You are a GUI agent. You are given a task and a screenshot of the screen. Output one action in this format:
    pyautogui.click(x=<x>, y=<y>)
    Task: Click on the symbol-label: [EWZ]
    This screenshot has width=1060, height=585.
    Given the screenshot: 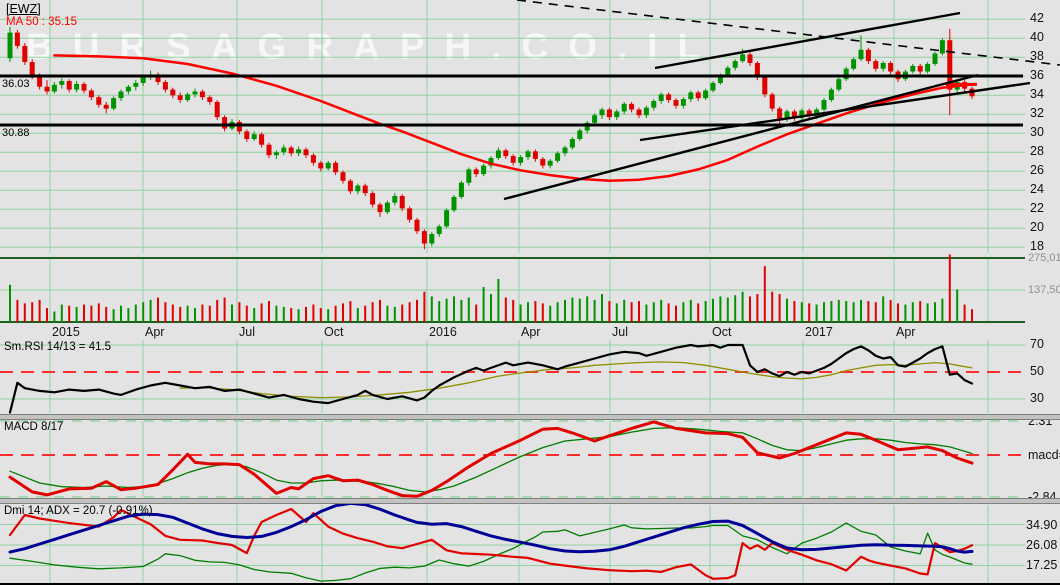 What is the action you would take?
    pyautogui.click(x=23, y=9)
    